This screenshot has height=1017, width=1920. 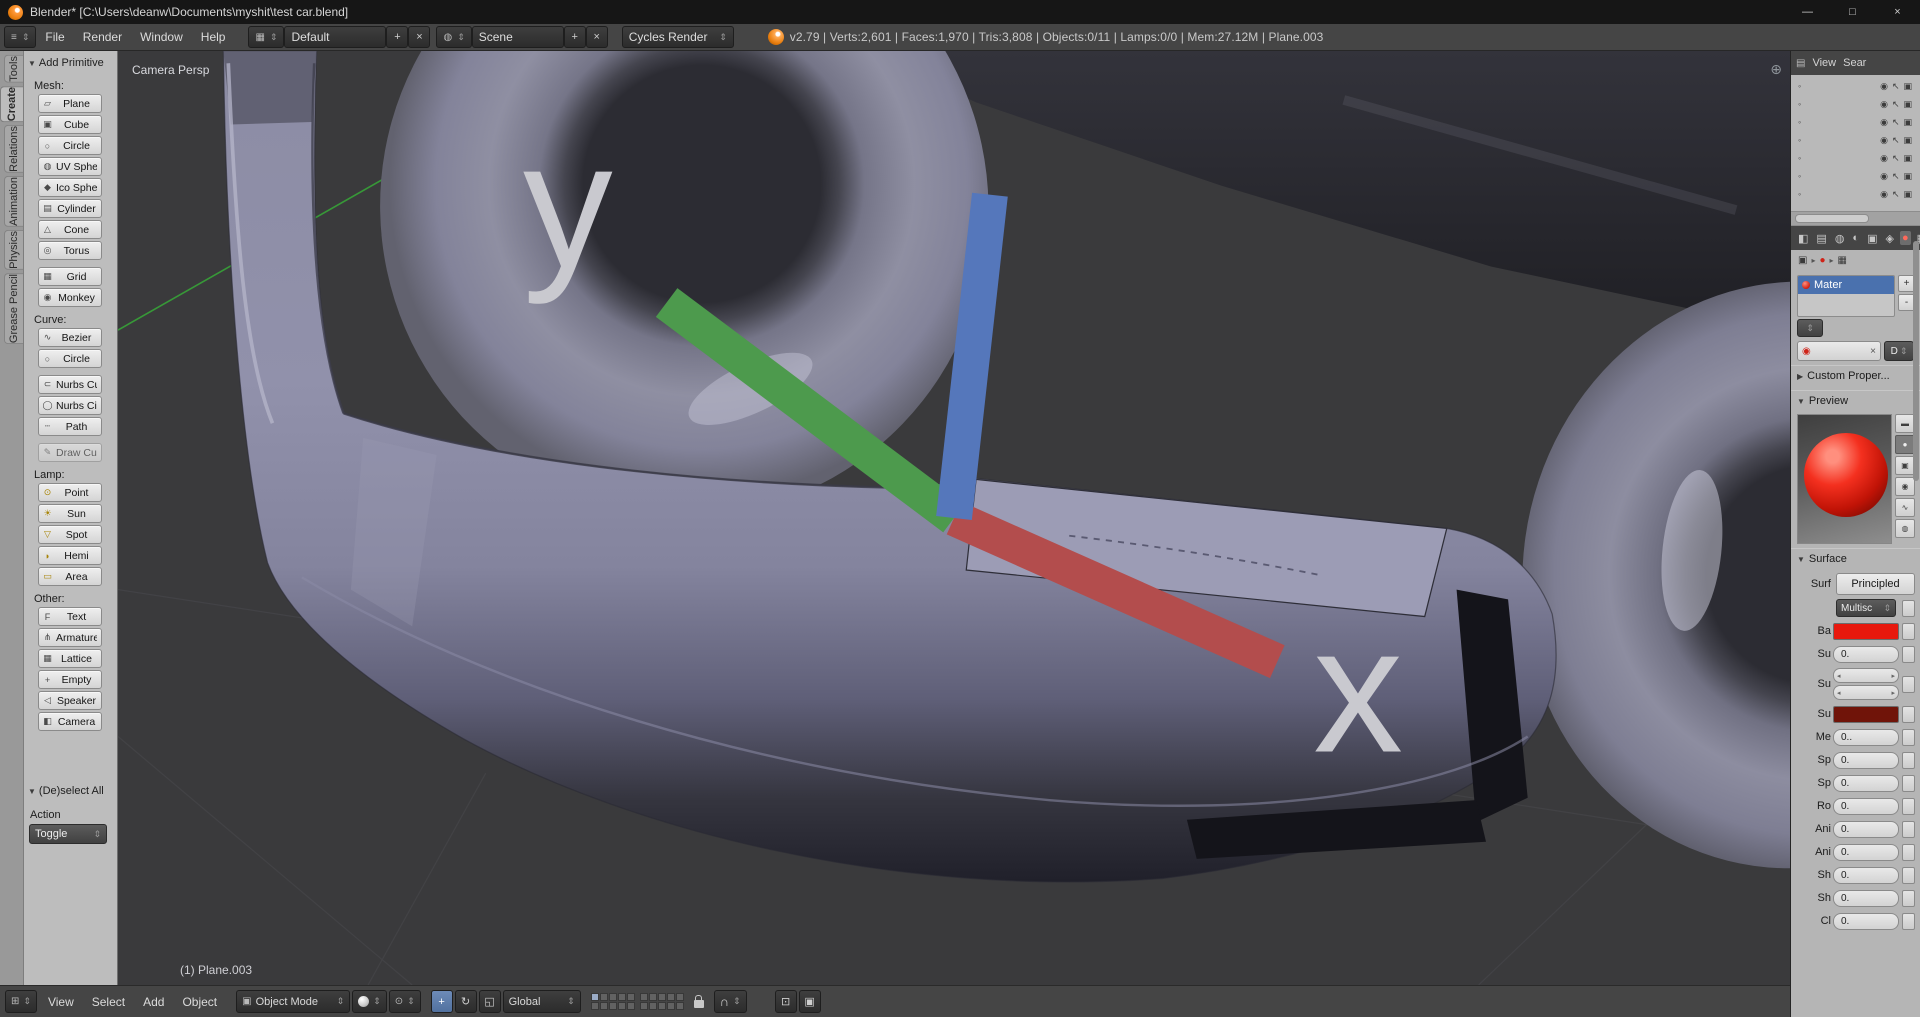 I want to click on transform-orientation-dropdown: Global ⇕, so click(x=541, y=1001).